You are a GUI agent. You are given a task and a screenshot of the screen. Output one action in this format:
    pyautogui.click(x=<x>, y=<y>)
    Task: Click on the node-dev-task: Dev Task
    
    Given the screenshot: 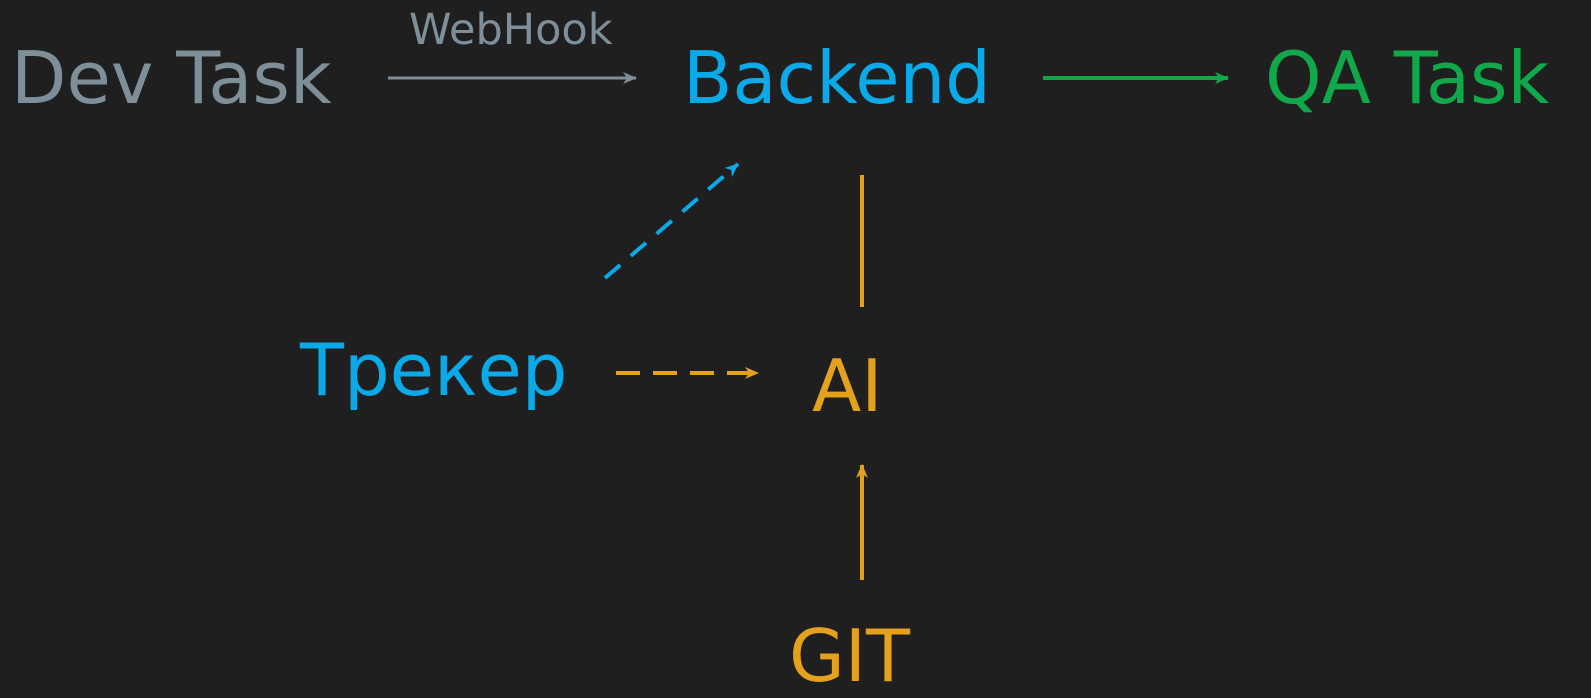 What is the action you would take?
    pyautogui.click(x=171, y=78)
    